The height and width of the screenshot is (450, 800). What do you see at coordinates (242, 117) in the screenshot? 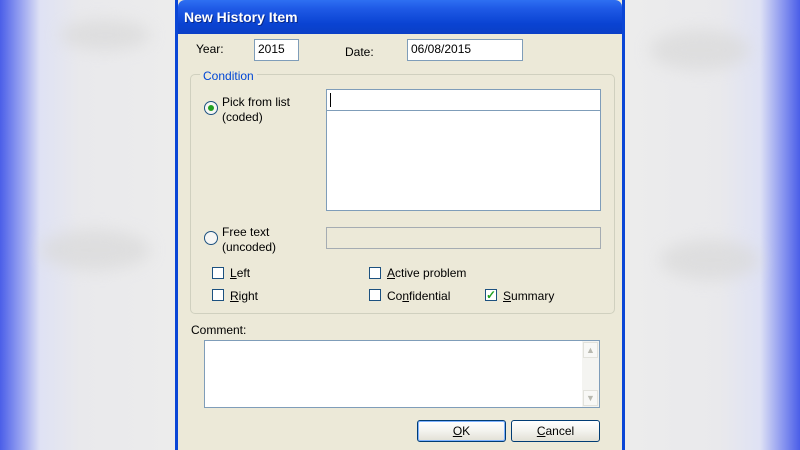
I see `pick-from-list-label-line2: (coded)` at bounding box center [242, 117].